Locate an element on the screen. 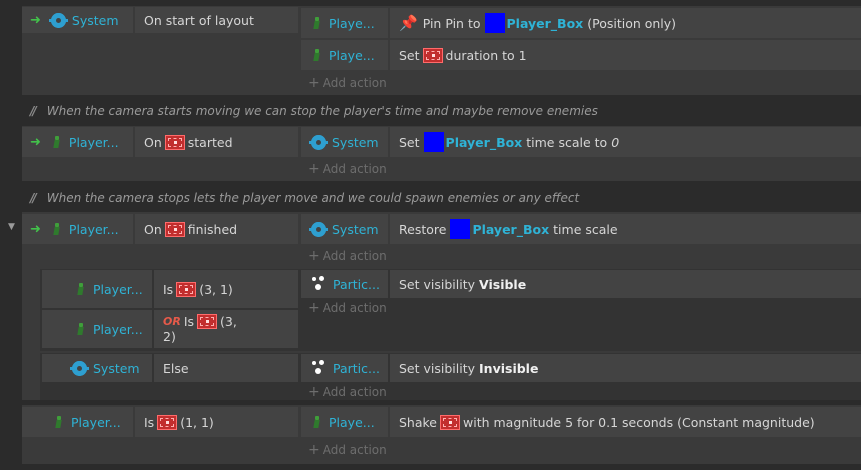  event-3-condition: On finished is located at coordinates (216, 229).